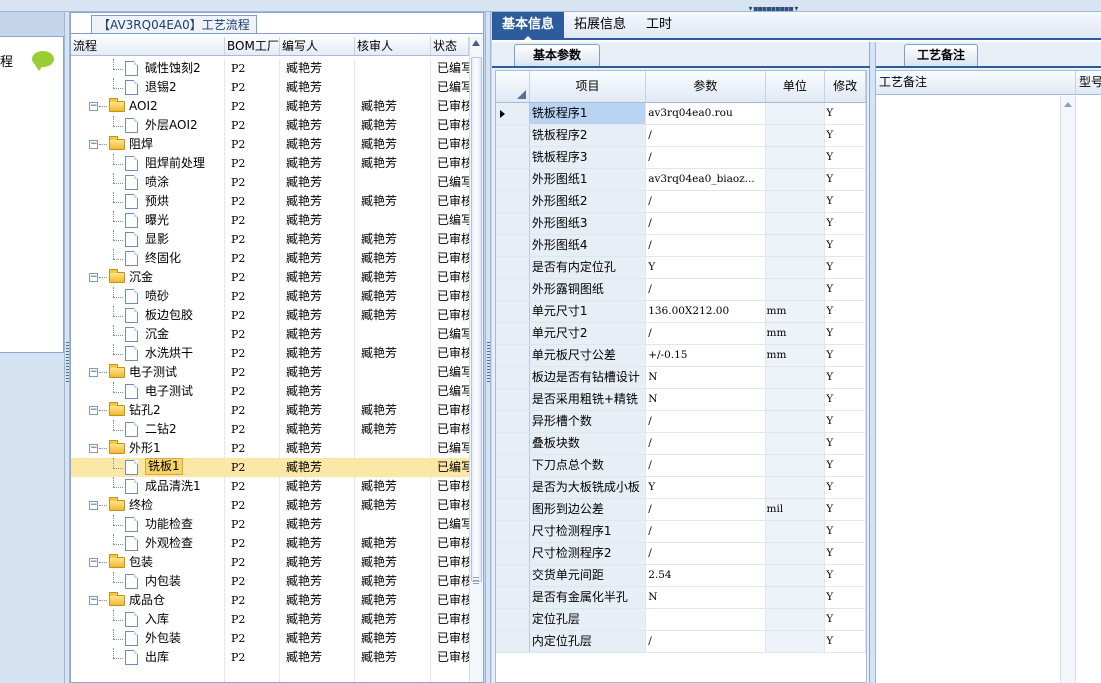  Describe the element at coordinates (941, 55) in the screenshot. I see `tab-process-notes: 工艺备注` at that location.